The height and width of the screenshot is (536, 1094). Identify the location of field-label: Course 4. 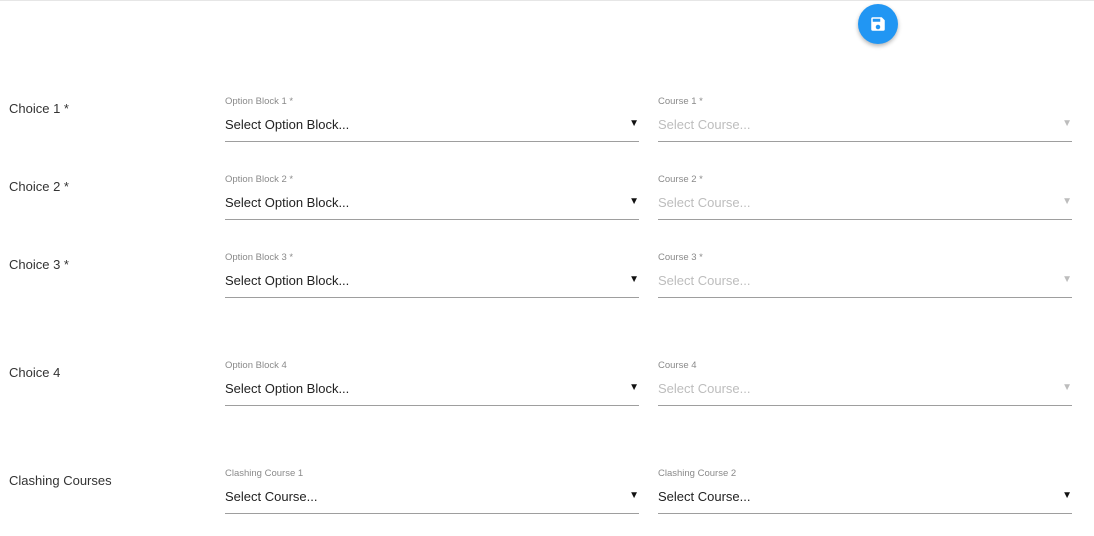
(677, 365).